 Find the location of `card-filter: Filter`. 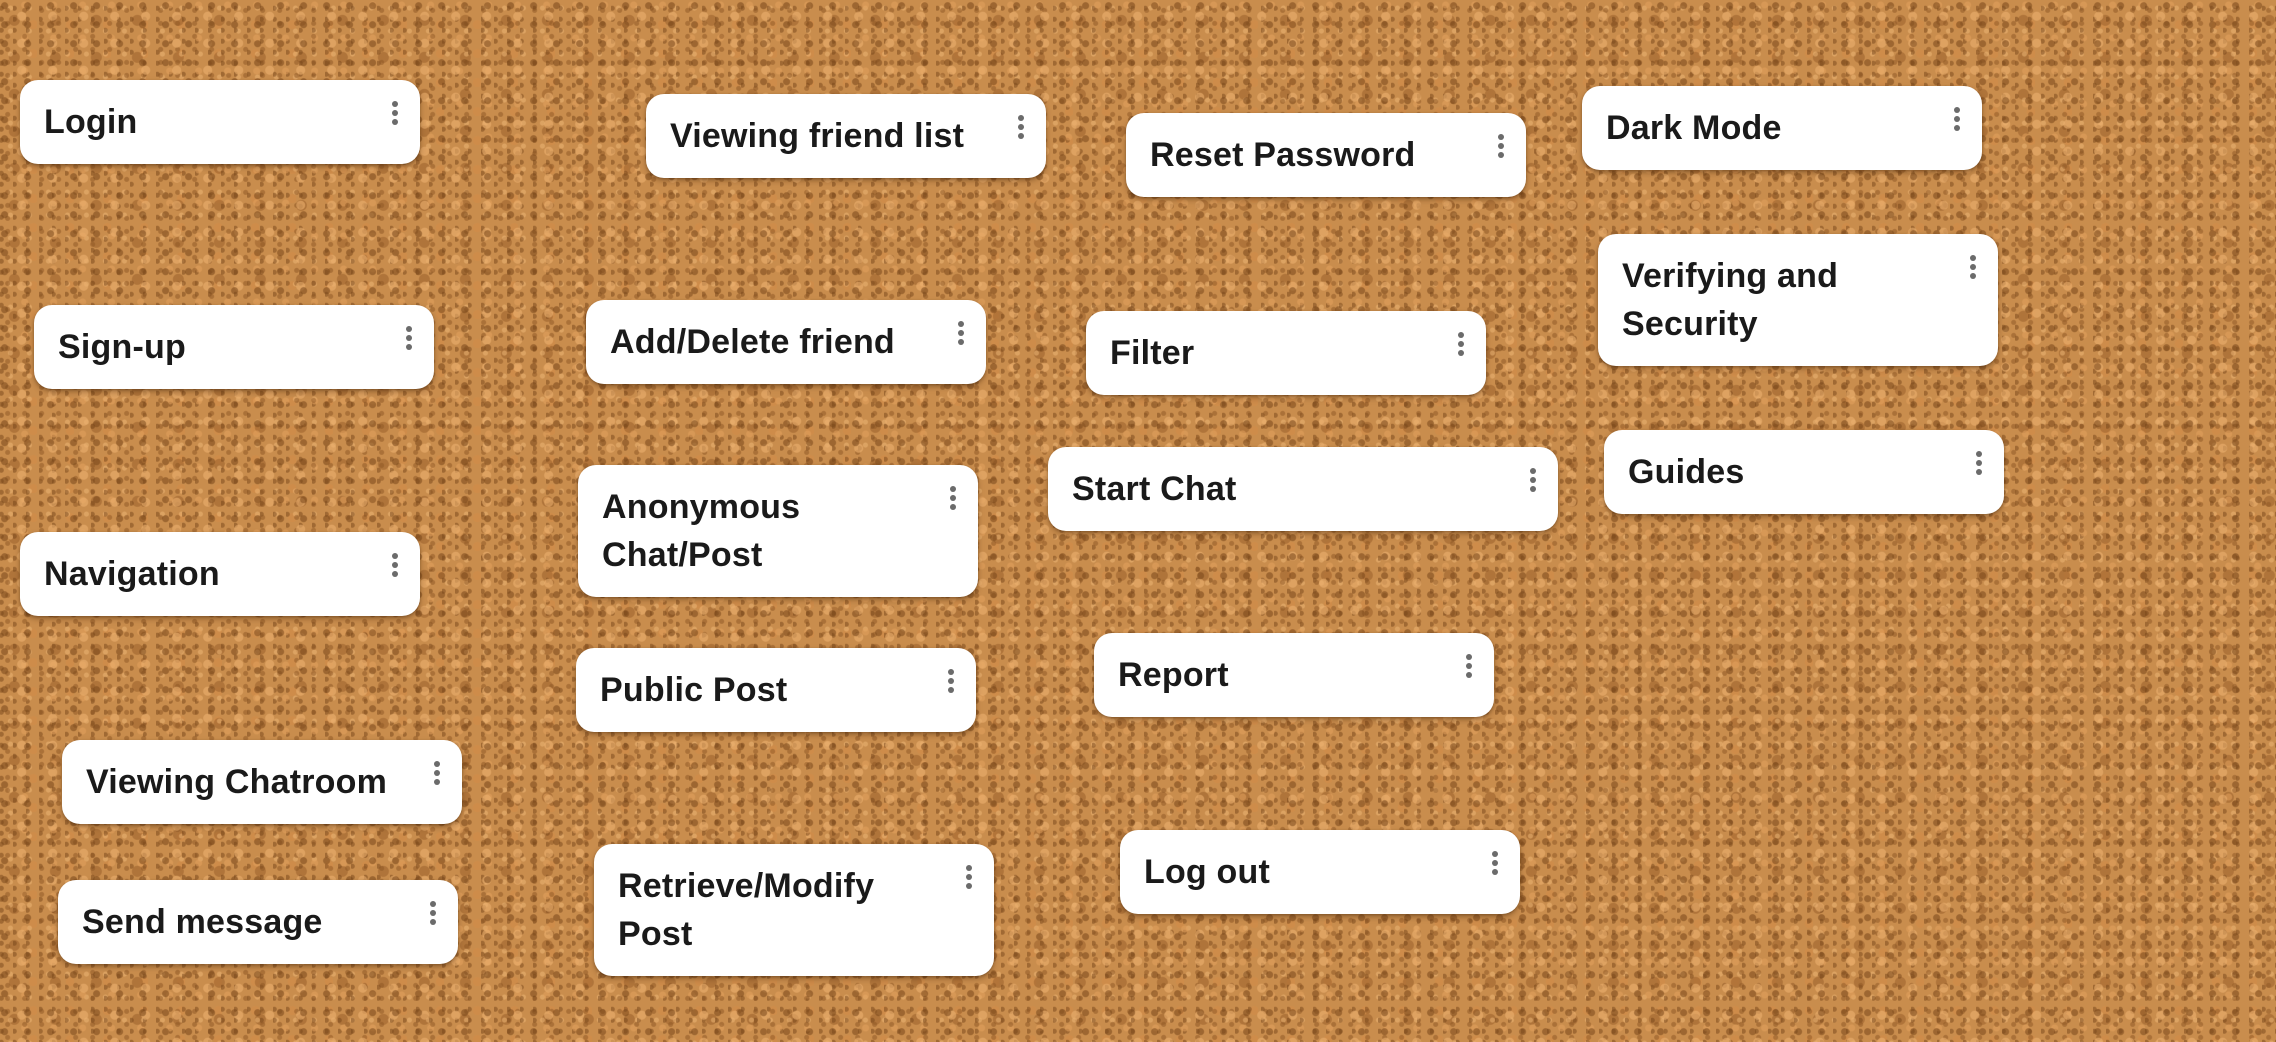

card-filter: Filter is located at coordinates (1286, 353).